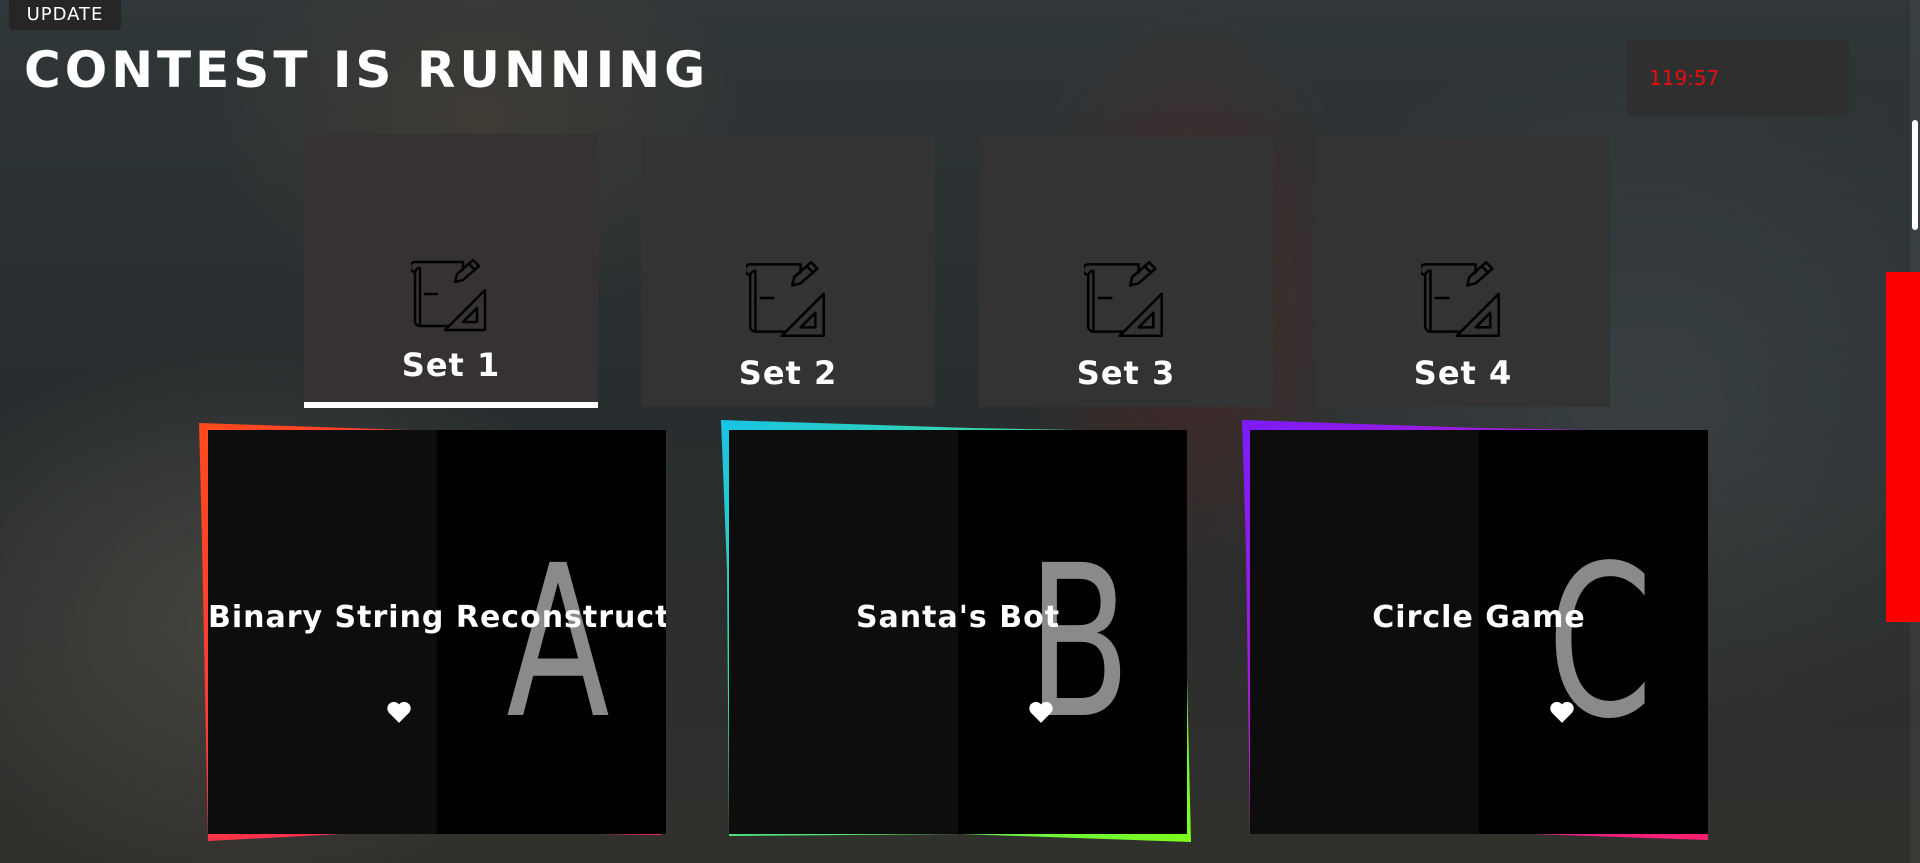 The height and width of the screenshot is (863, 1920). Describe the element at coordinates (558, 642) in the screenshot. I see `problem-letter: A` at that location.